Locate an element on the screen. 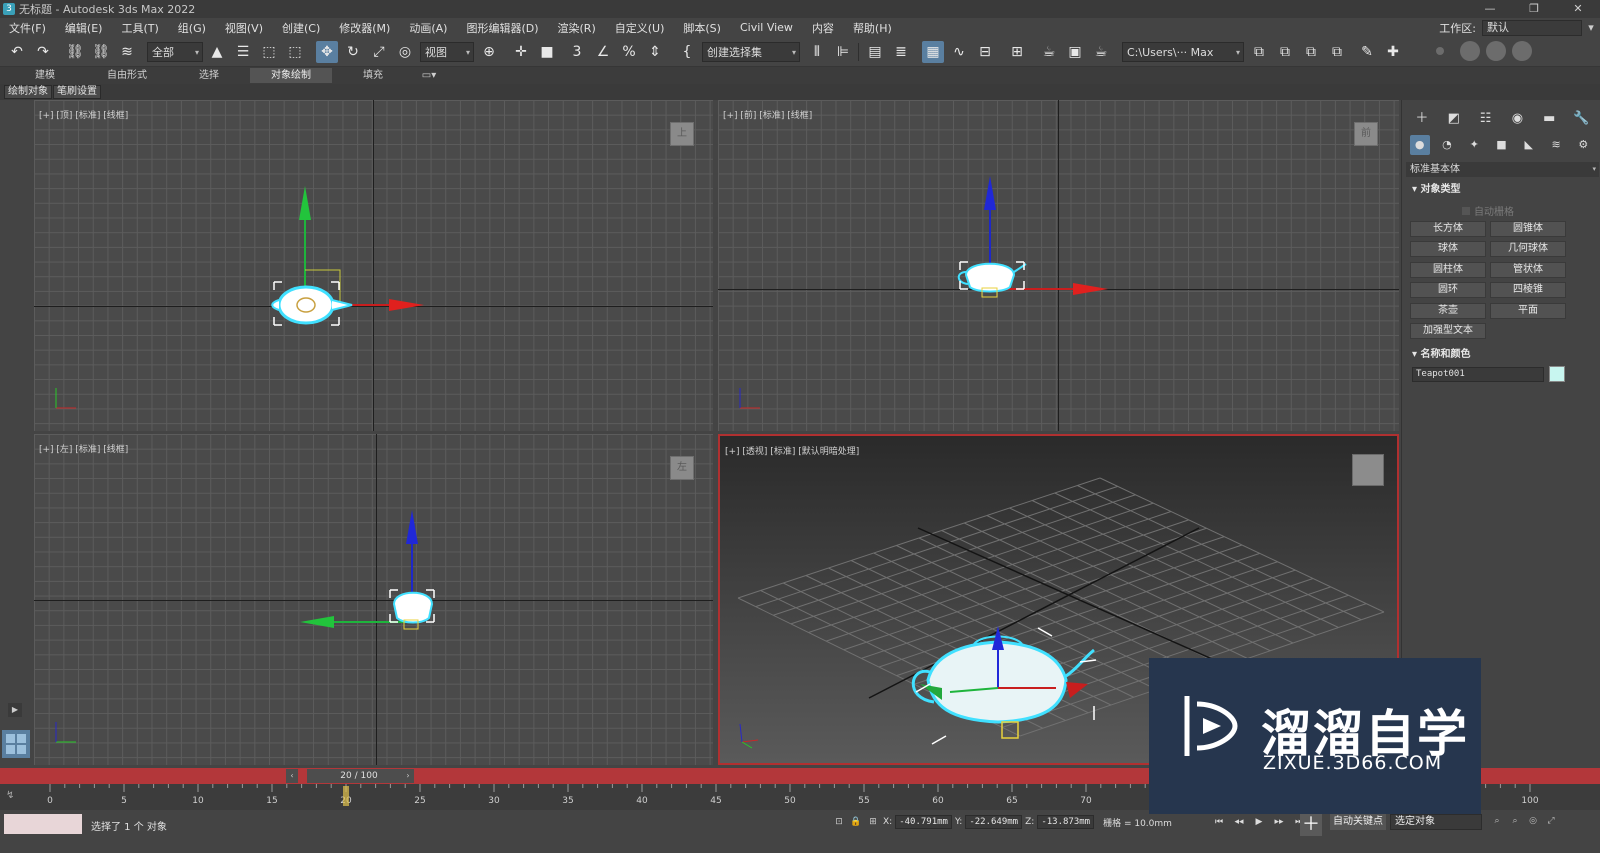 The width and height of the screenshot is (1600, 853). menu-help: 帮助(H) is located at coordinates (873, 28).